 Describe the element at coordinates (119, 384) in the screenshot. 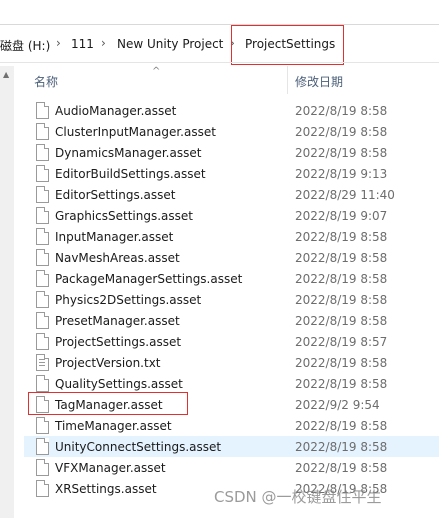

I see `file-name: QualitySettings.asset` at that location.